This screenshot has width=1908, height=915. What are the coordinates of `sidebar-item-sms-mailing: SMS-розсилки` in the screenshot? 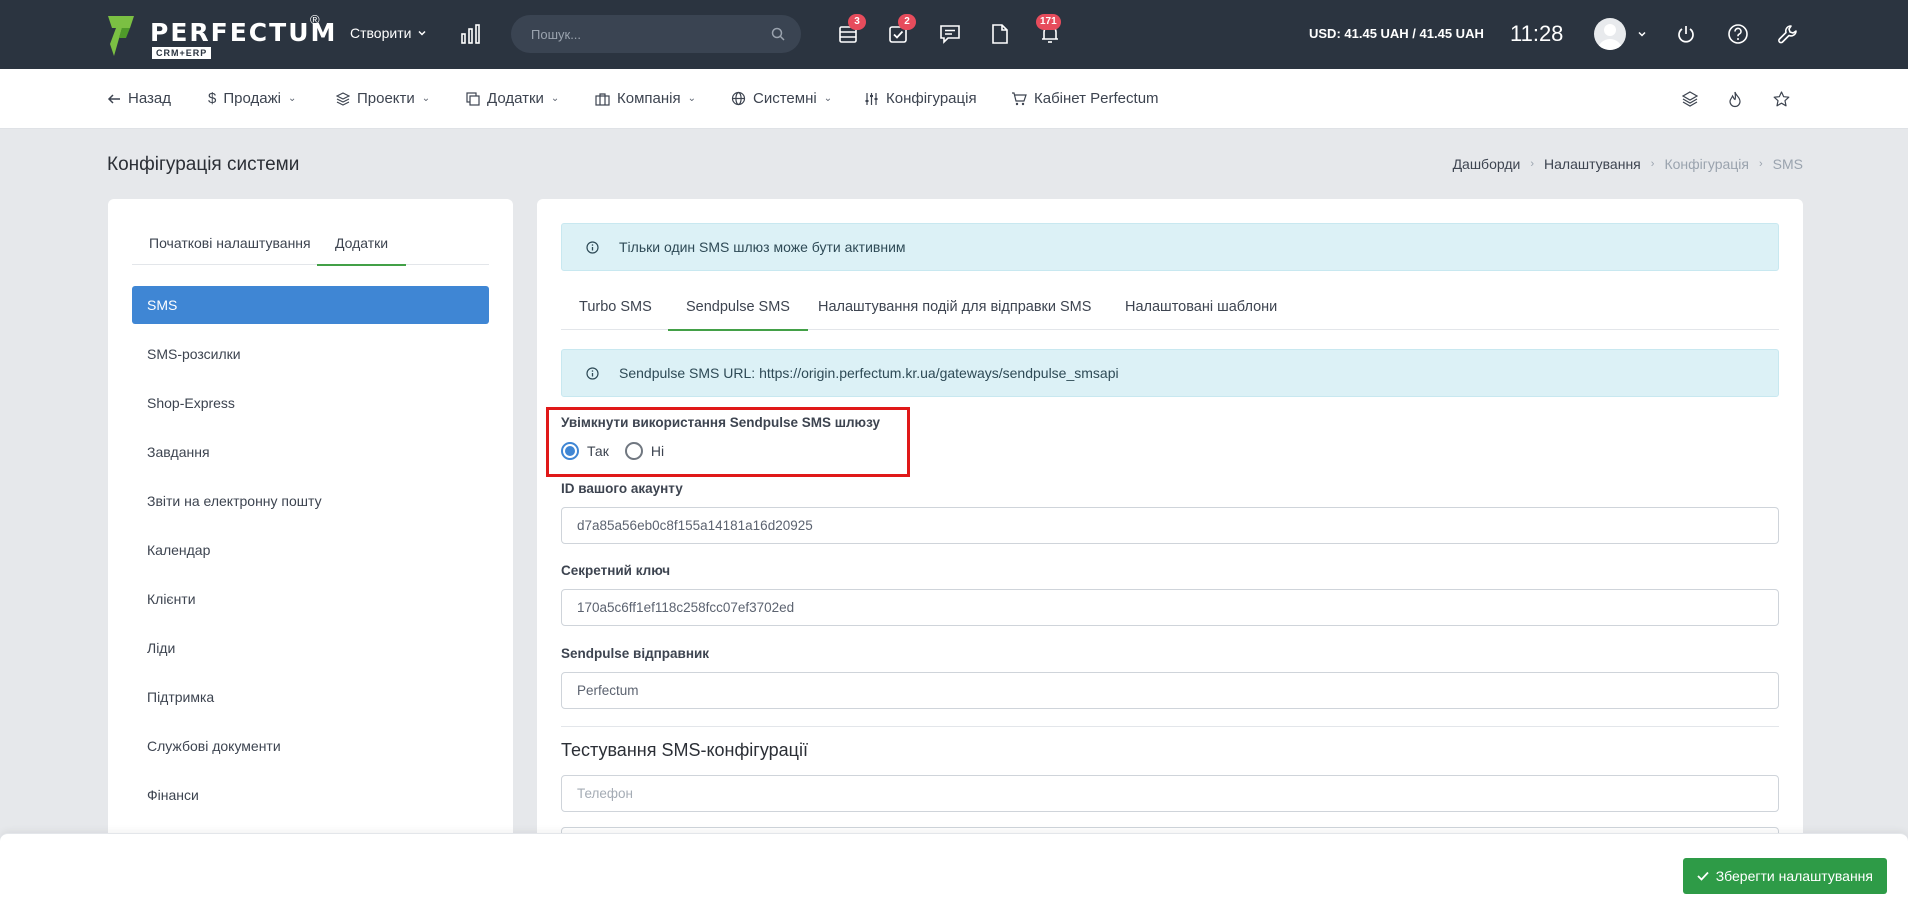 It's located at (310, 354).